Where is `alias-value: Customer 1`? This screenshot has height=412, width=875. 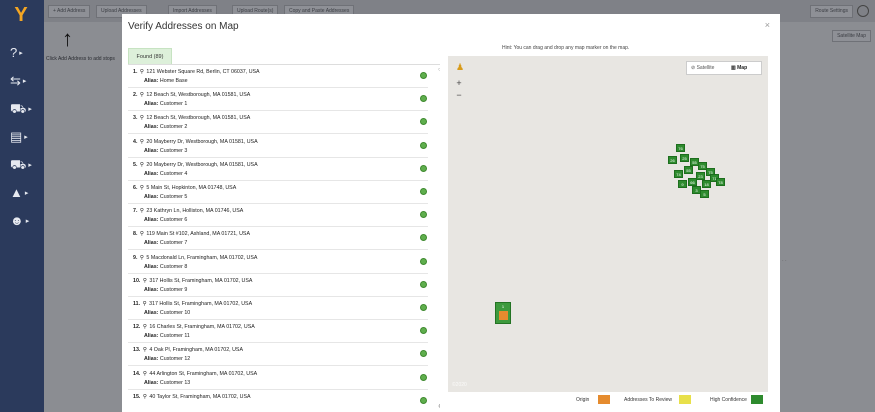
alias-value: Customer 1 is located at coordinates (173, 104).